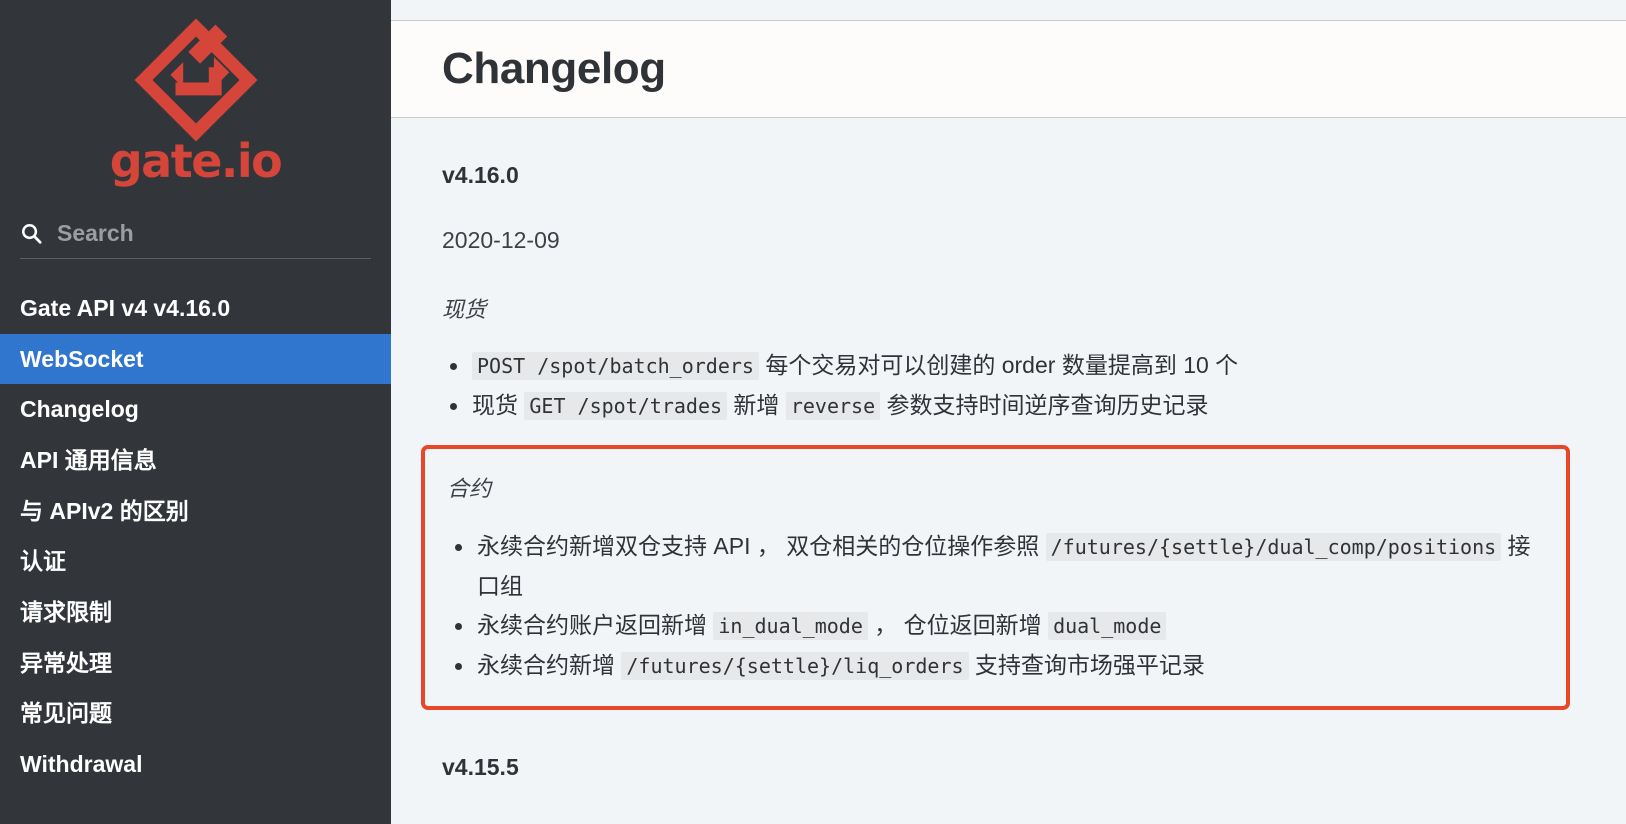 The width and height of the screenshot is (1626, 824). I want to click on sidebar-item-changelog: Changelog, so click(195, 409).